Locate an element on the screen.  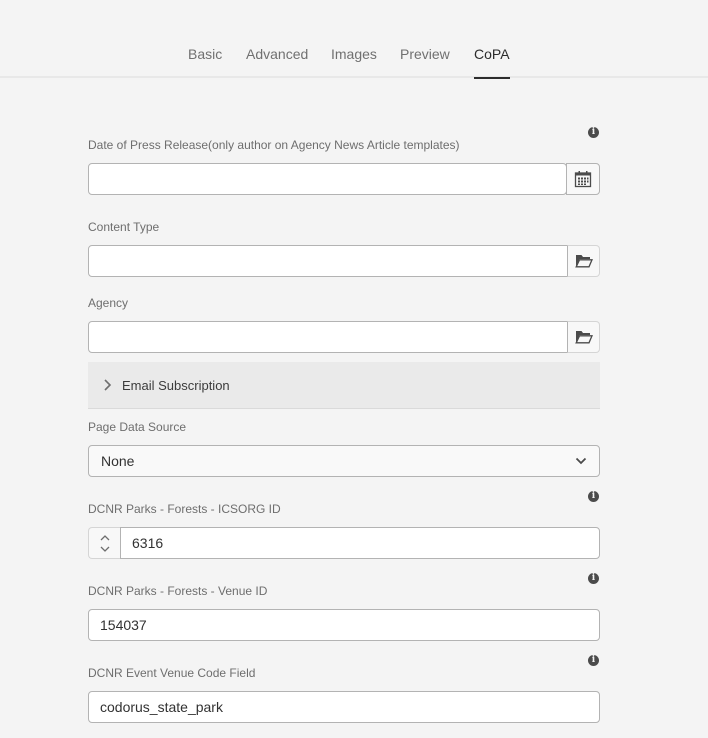
calendar-icon is located at coordinates (583, 179).